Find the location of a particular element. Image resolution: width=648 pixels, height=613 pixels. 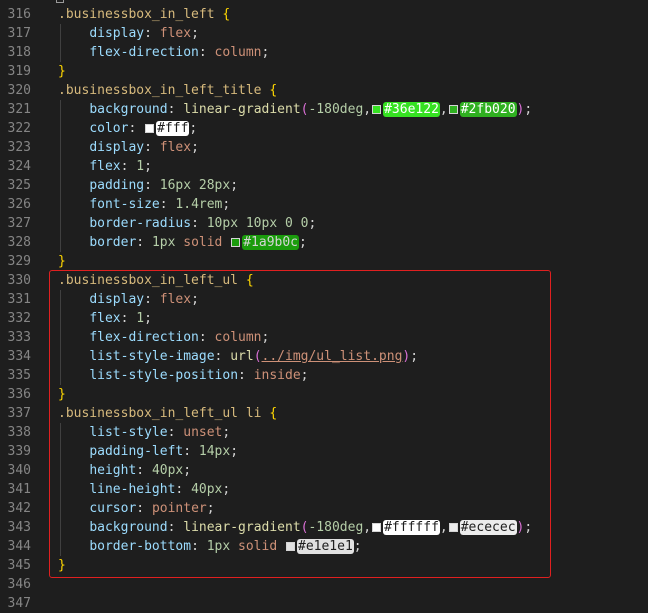

code-line: 332 flex: 1; is located at coordinates (324, 318).